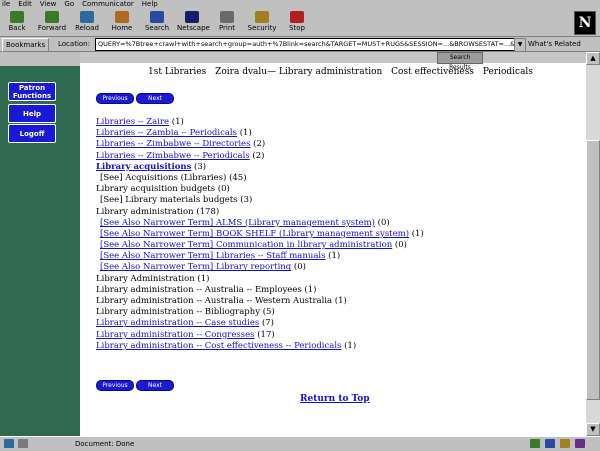 The height and width of the screenshot is (451, 600). I want to click on stop-button: Stop, so click(297, 23).